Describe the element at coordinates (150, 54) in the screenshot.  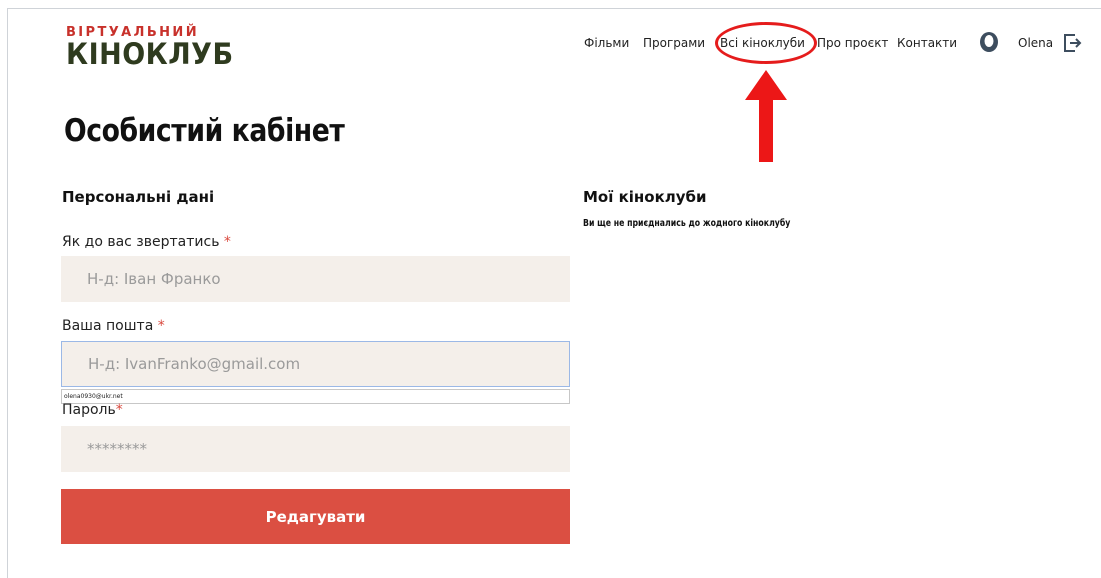
I see `logo-line-bottom: КІНОКЛУБ` at that location.